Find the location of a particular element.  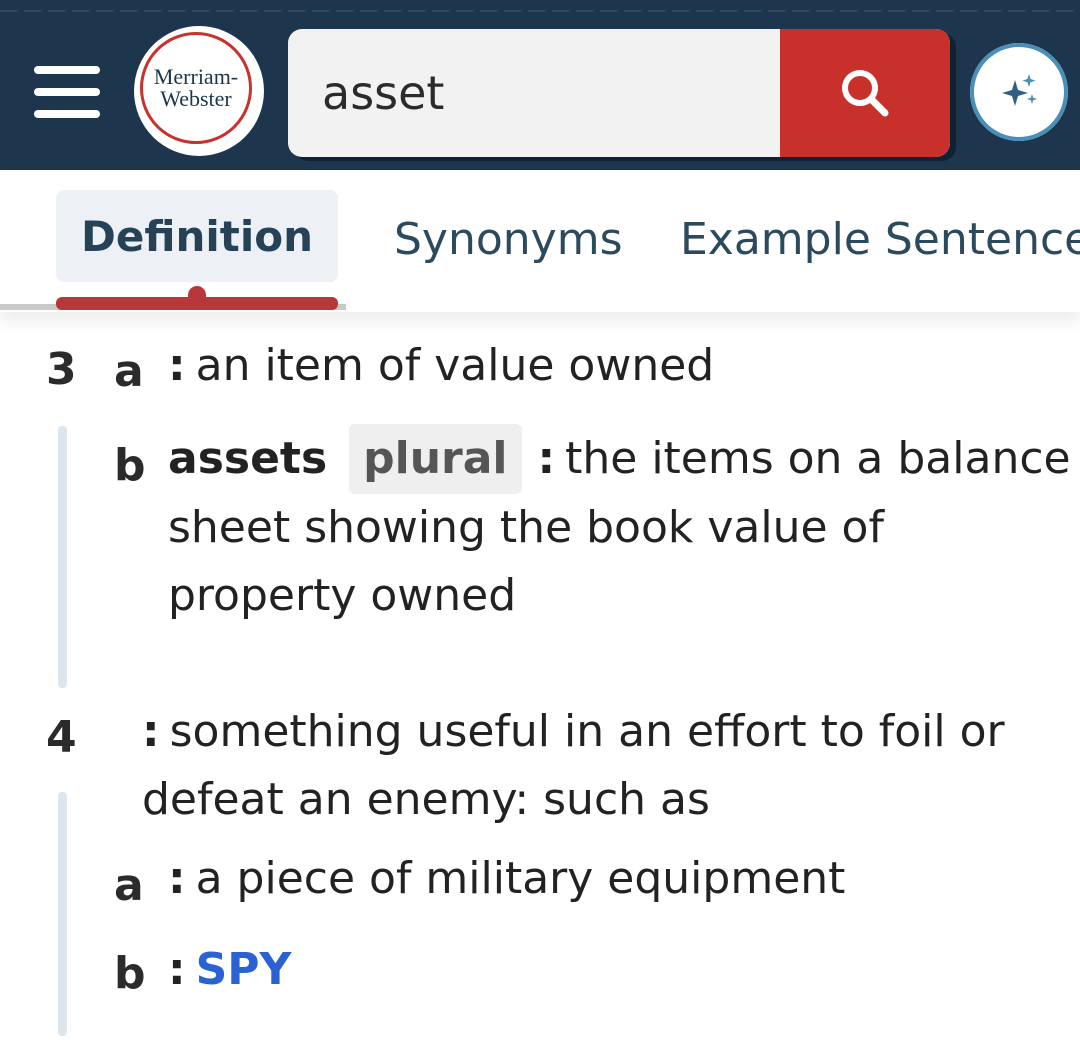

sense-4a-definition: :a piece of military equipment is located at coordinates (507, 878).